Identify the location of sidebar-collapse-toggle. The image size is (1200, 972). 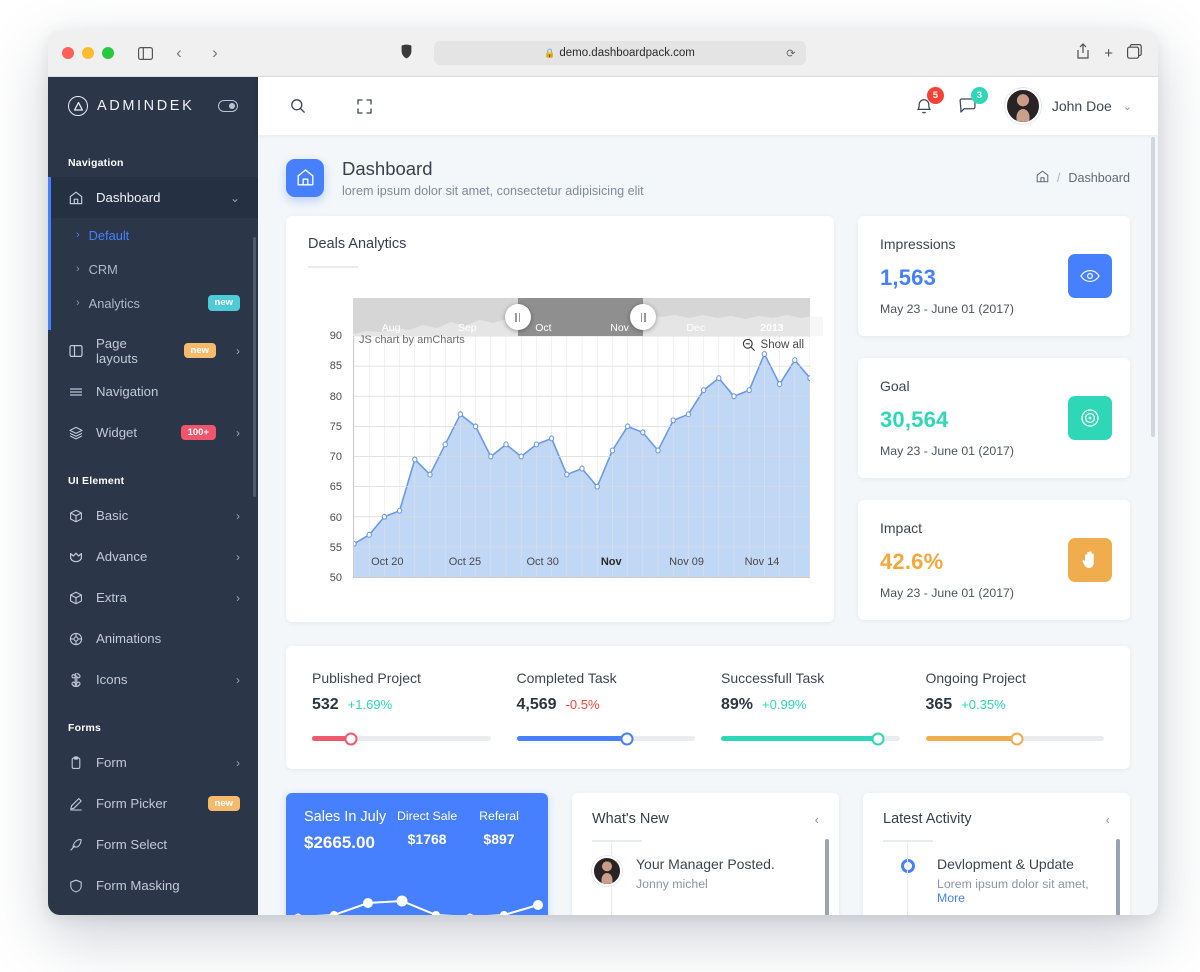
(228, 106).